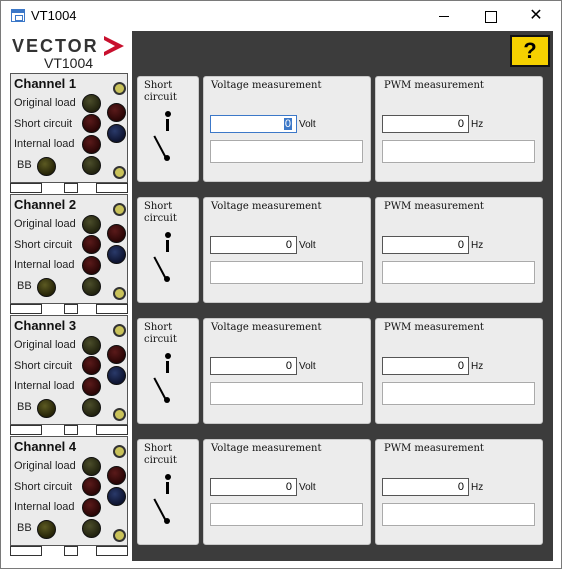  I want to click on app-icon, so click(18, 15).